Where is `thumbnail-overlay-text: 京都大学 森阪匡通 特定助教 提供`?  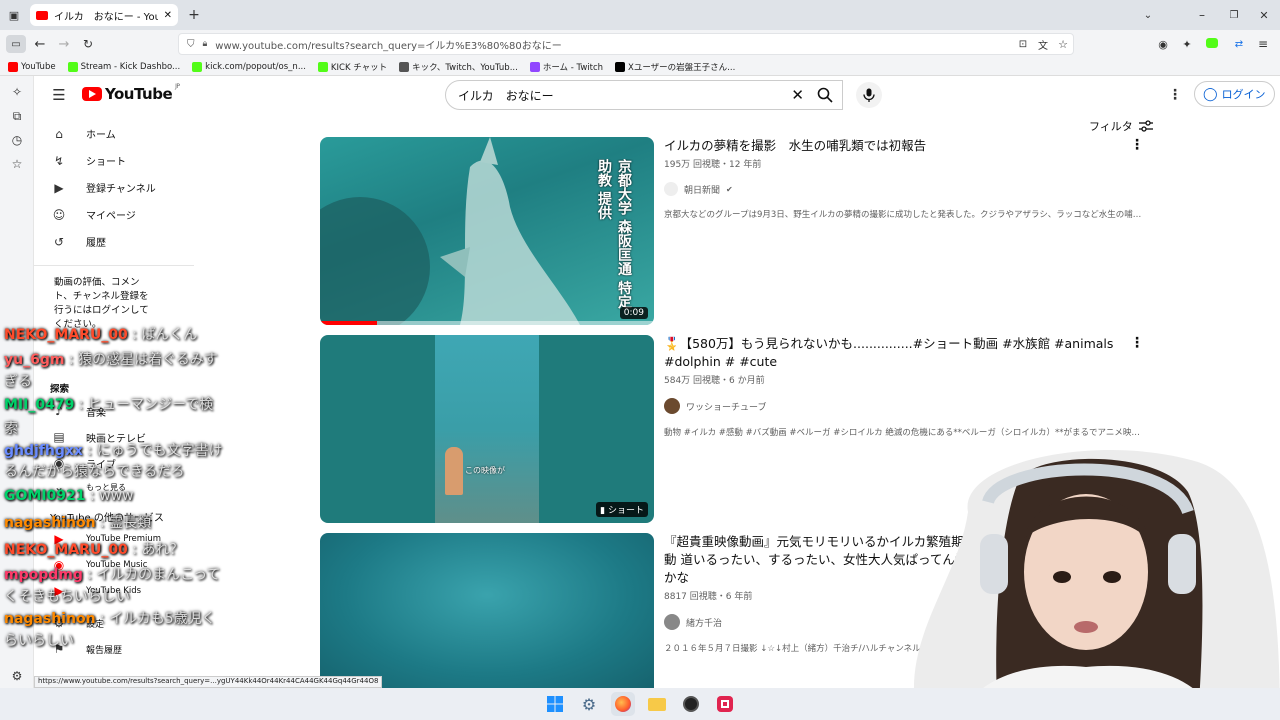
thumbnail-overlay-text: 京都大学 森阪匡通 特定助教 提供 is located at coordinates (614, 234).